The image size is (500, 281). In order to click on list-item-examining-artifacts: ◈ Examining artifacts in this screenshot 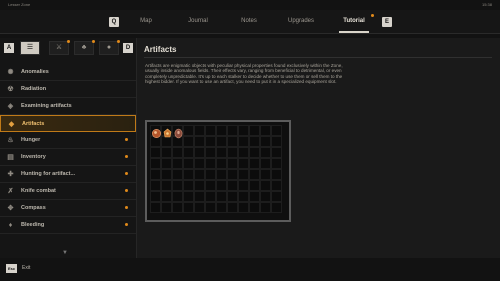, I will do `click(68, 106)`.